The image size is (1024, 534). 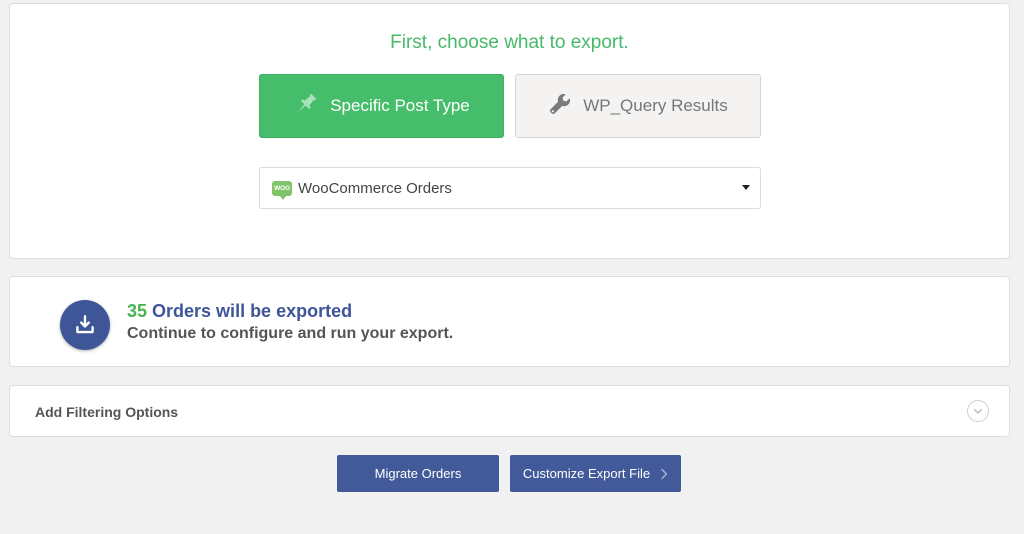 What do you see at coordinates (85, 325) in the screenshot?
I see `download-tray-icon` at bounding box center [85, 325].